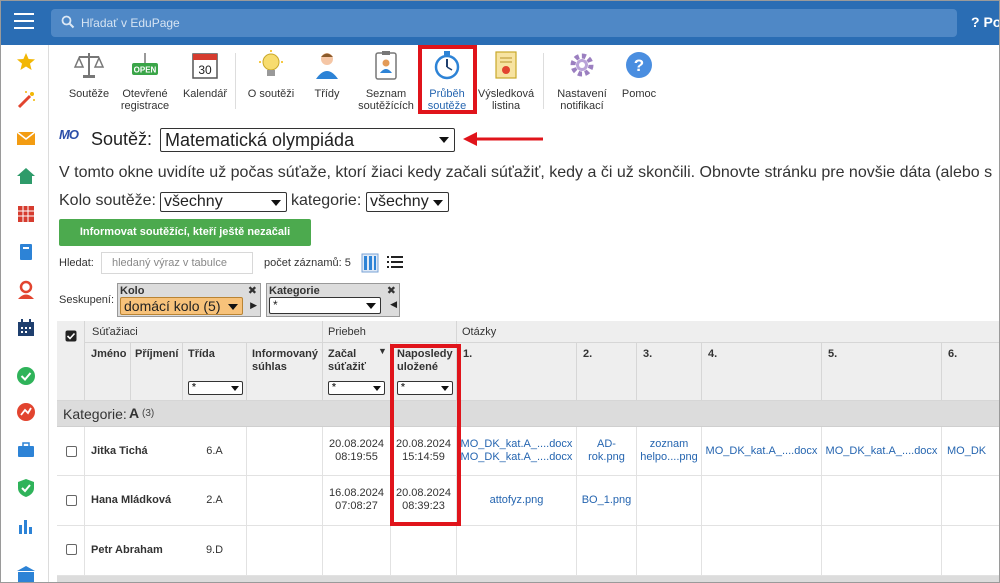  What do you see at coordinates (356, 444) in the screenshot?
I see `row-start-date: 20.08.2024` at bounding box center [356, 444].